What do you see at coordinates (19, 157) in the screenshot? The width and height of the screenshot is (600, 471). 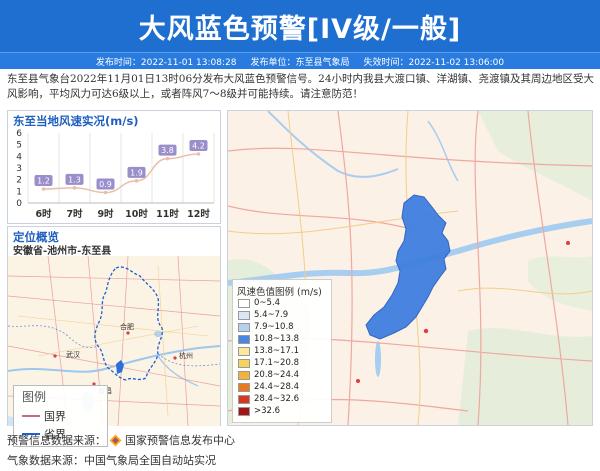 I see `y-tick-label: 4` at bounding box center [19, 157].